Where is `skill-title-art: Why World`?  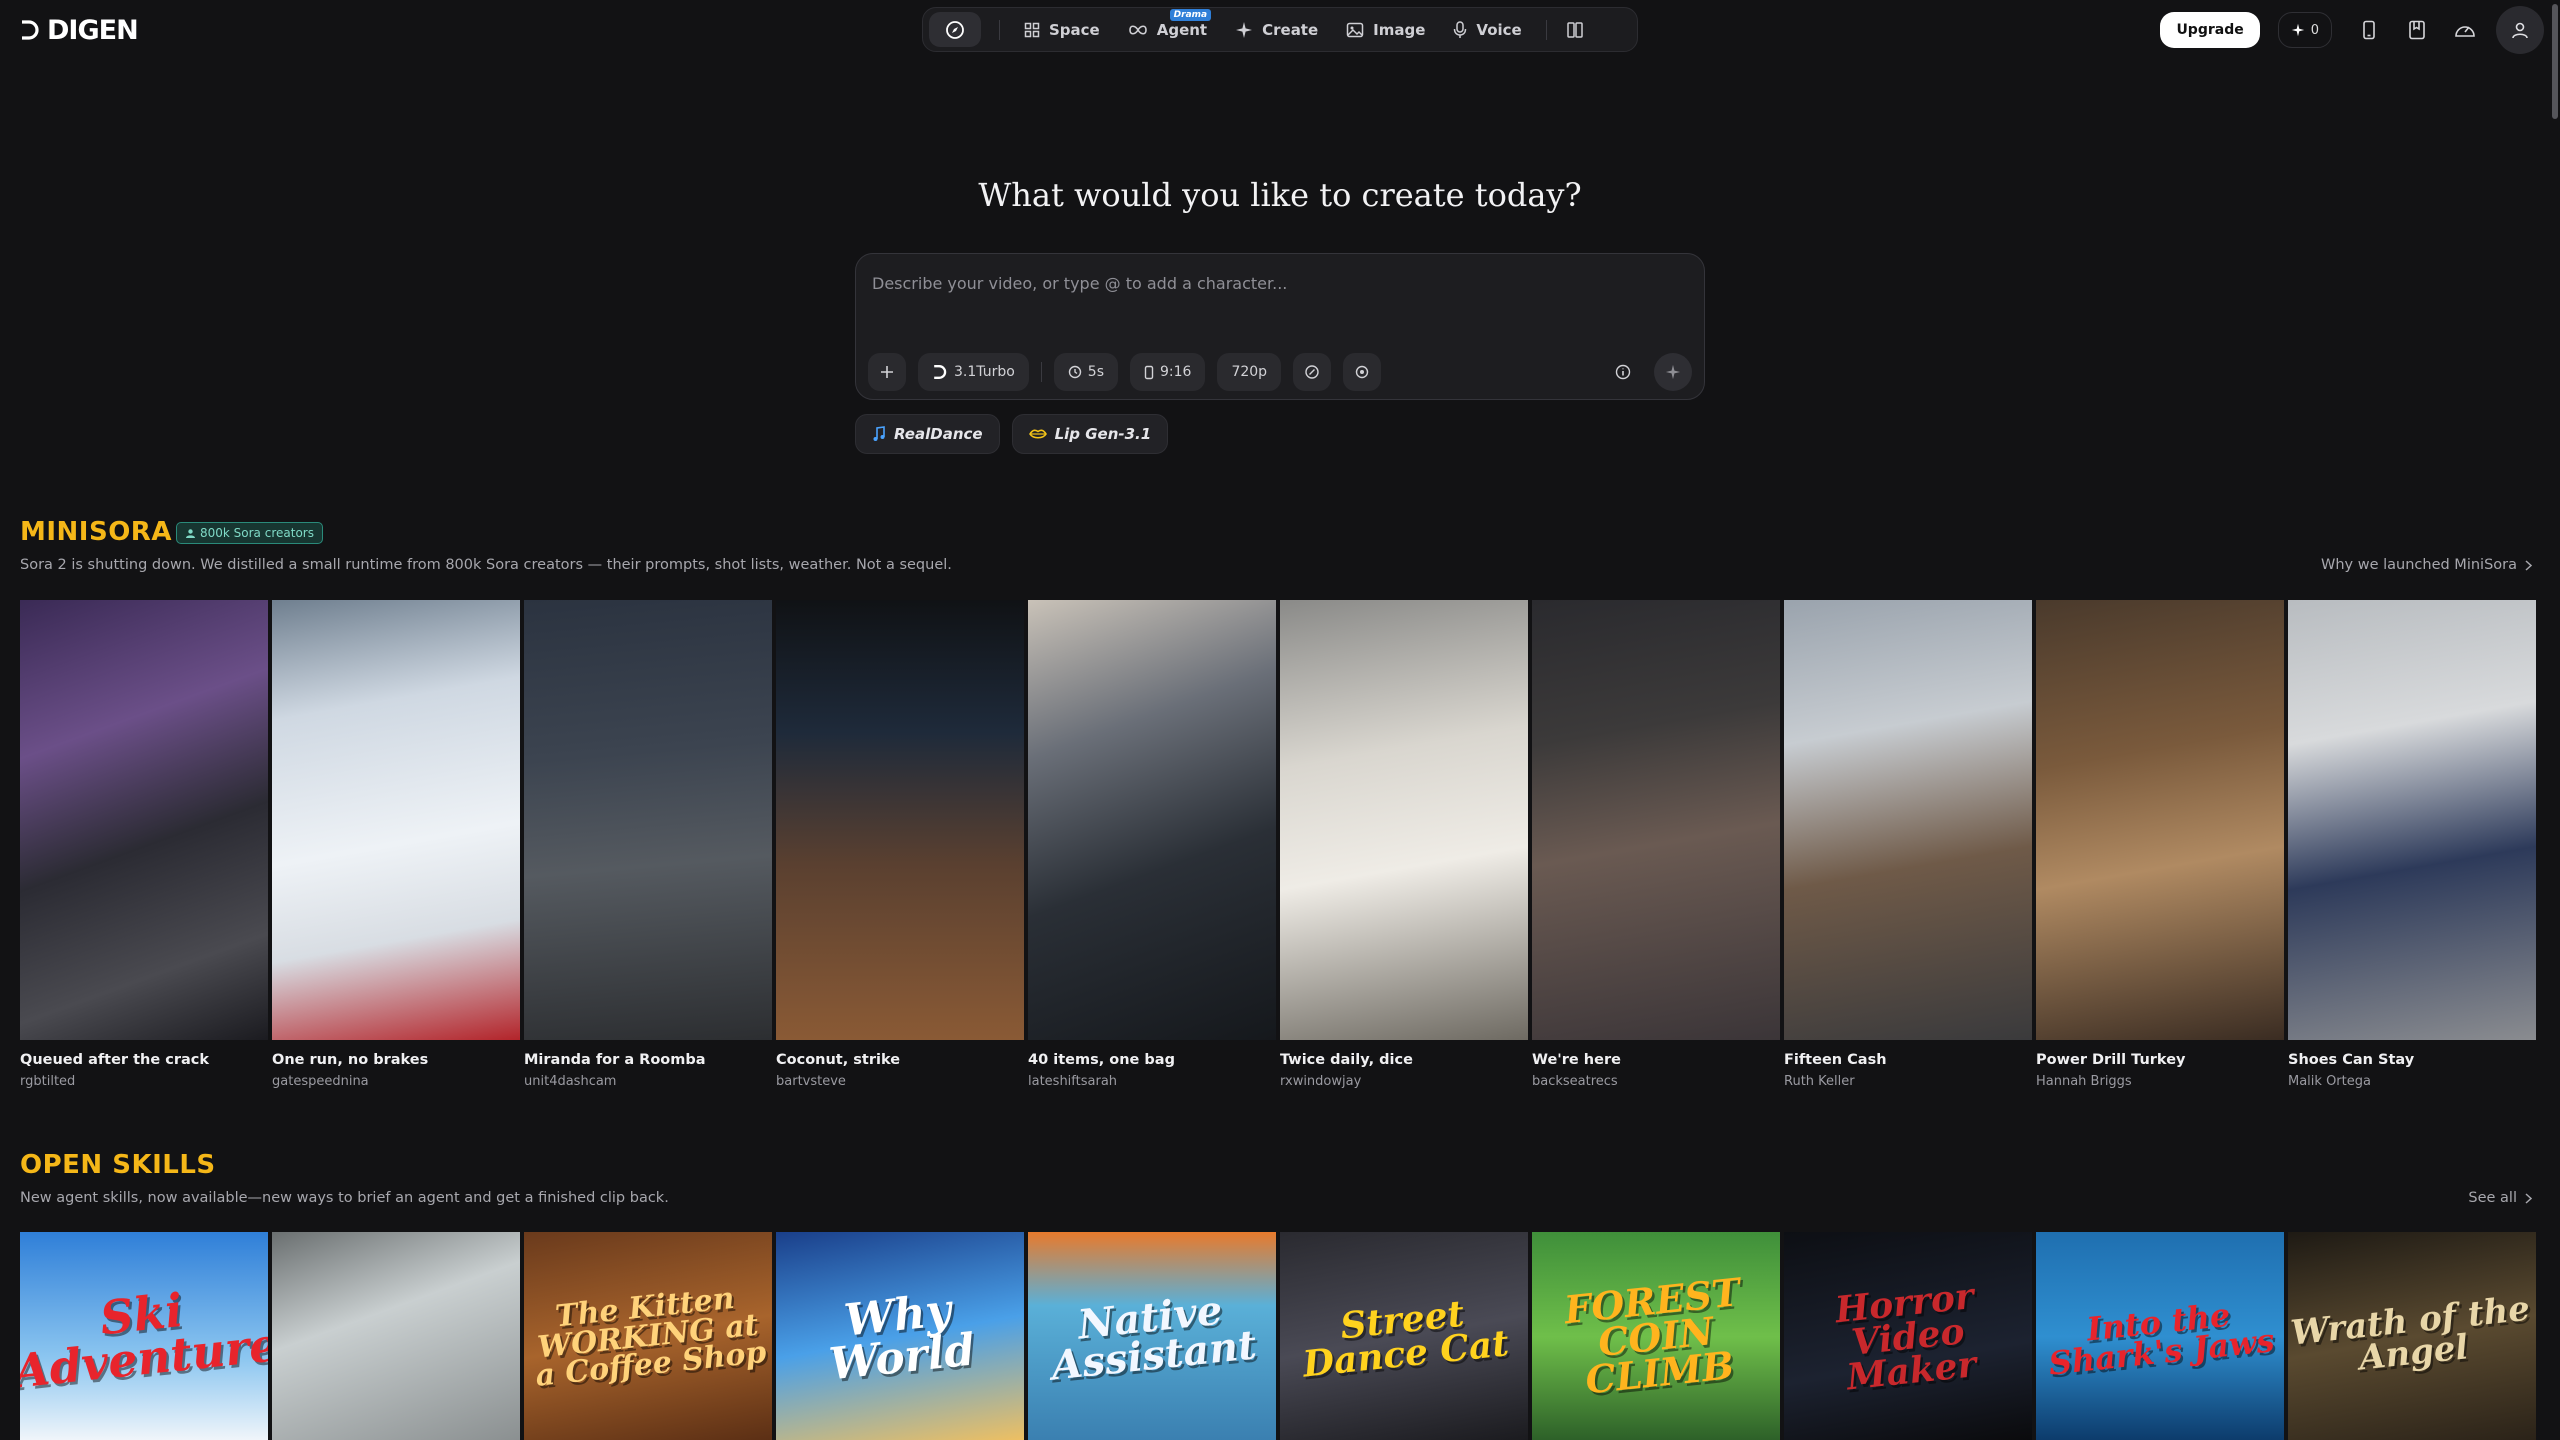
skill-title-art: Why World is located at coordinates (902, 1337).